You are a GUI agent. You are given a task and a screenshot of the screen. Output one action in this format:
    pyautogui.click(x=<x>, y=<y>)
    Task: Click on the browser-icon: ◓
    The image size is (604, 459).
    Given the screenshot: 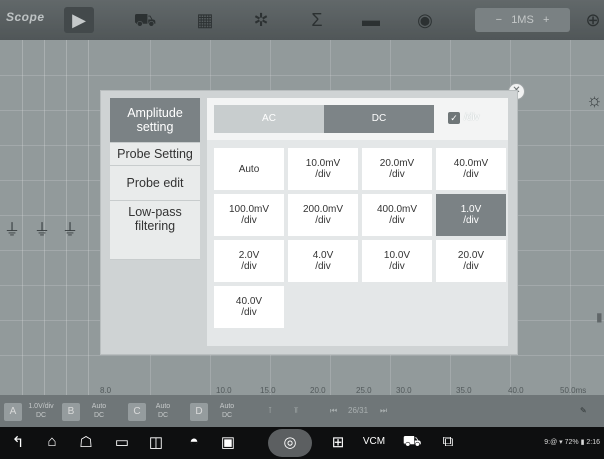 What is the action you would take?
    pyautogui.click(x=194, y=441)
    